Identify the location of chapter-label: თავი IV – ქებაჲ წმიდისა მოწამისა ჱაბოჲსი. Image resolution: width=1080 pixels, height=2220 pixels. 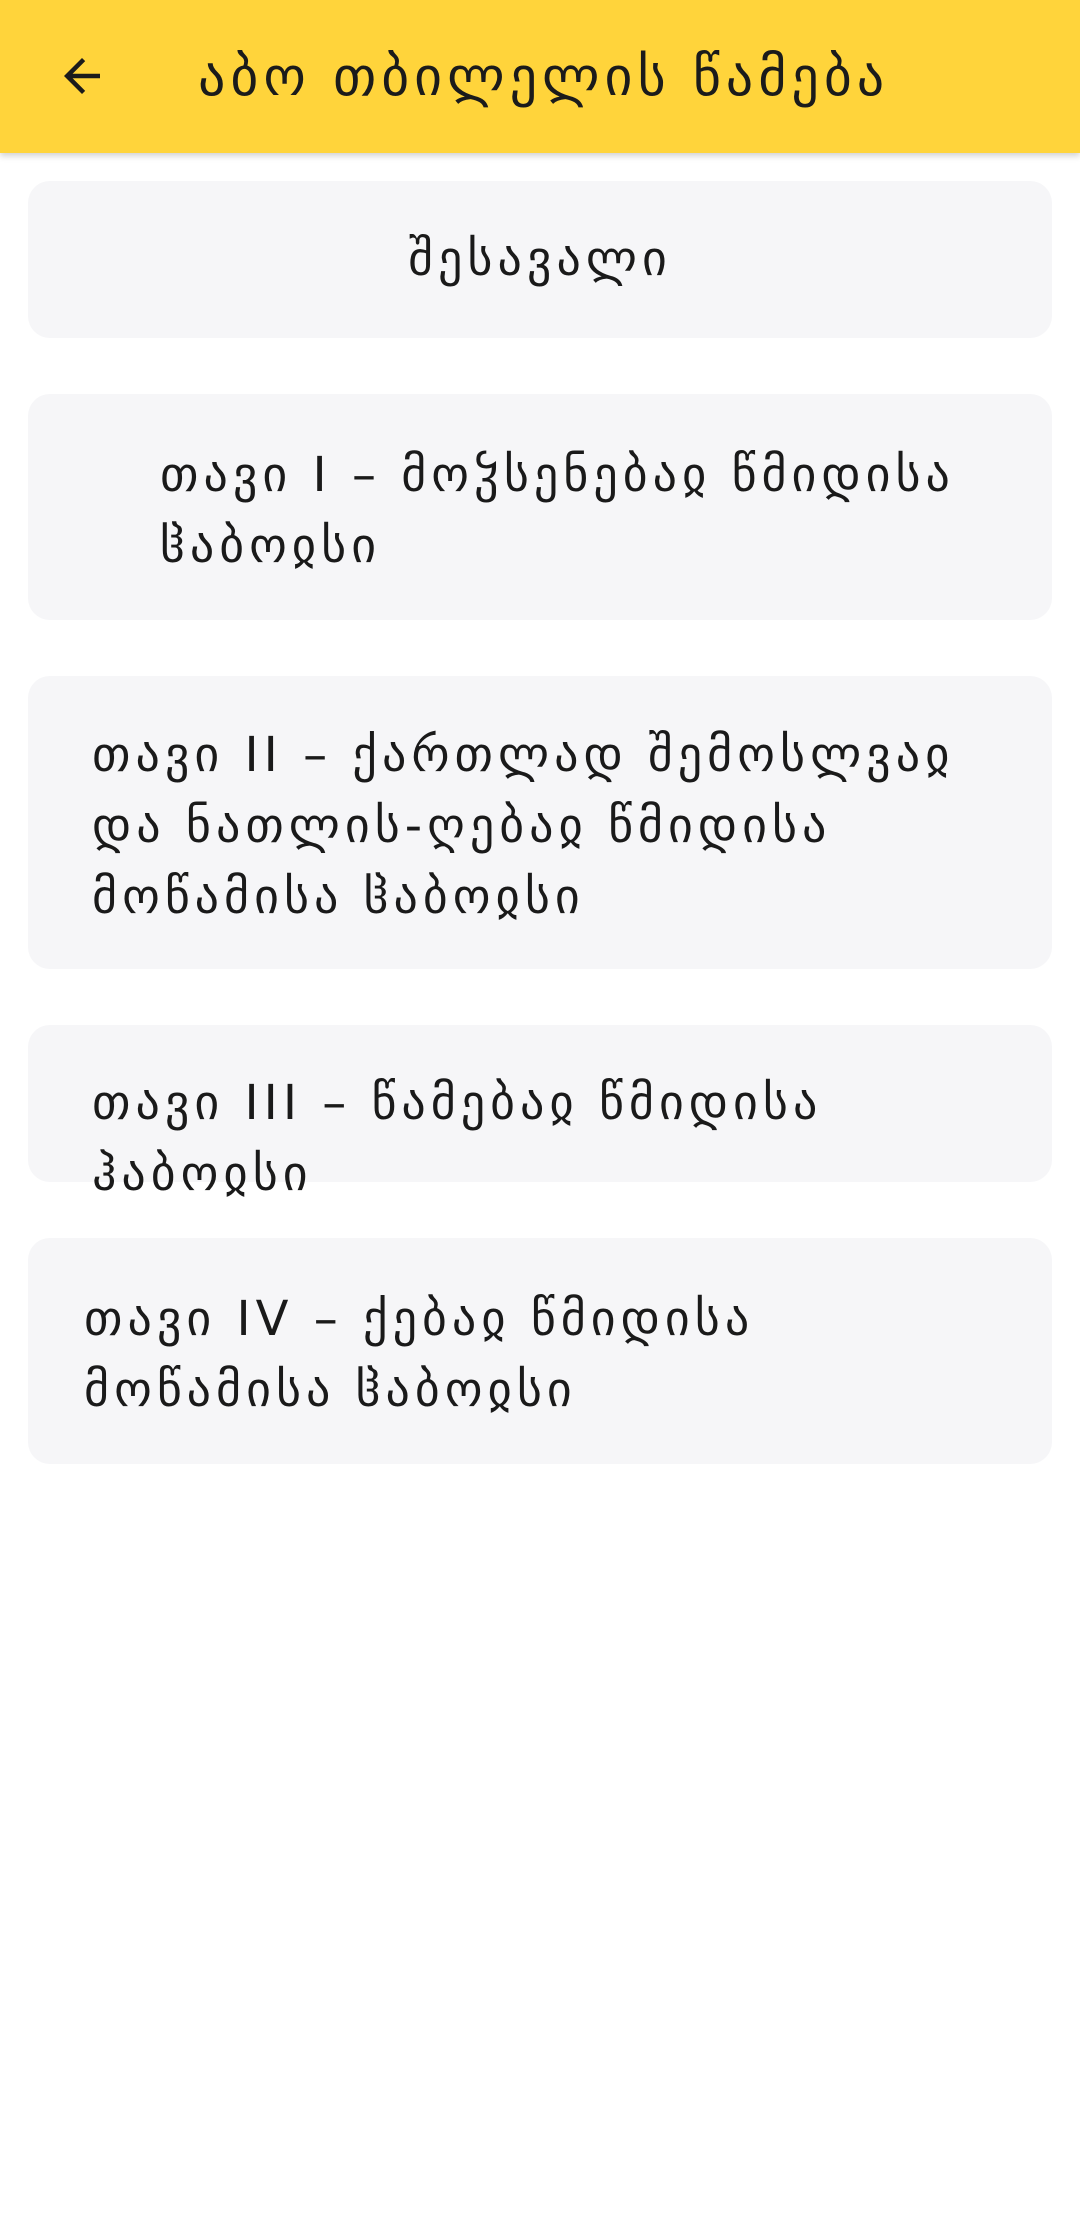
(419, 1354).